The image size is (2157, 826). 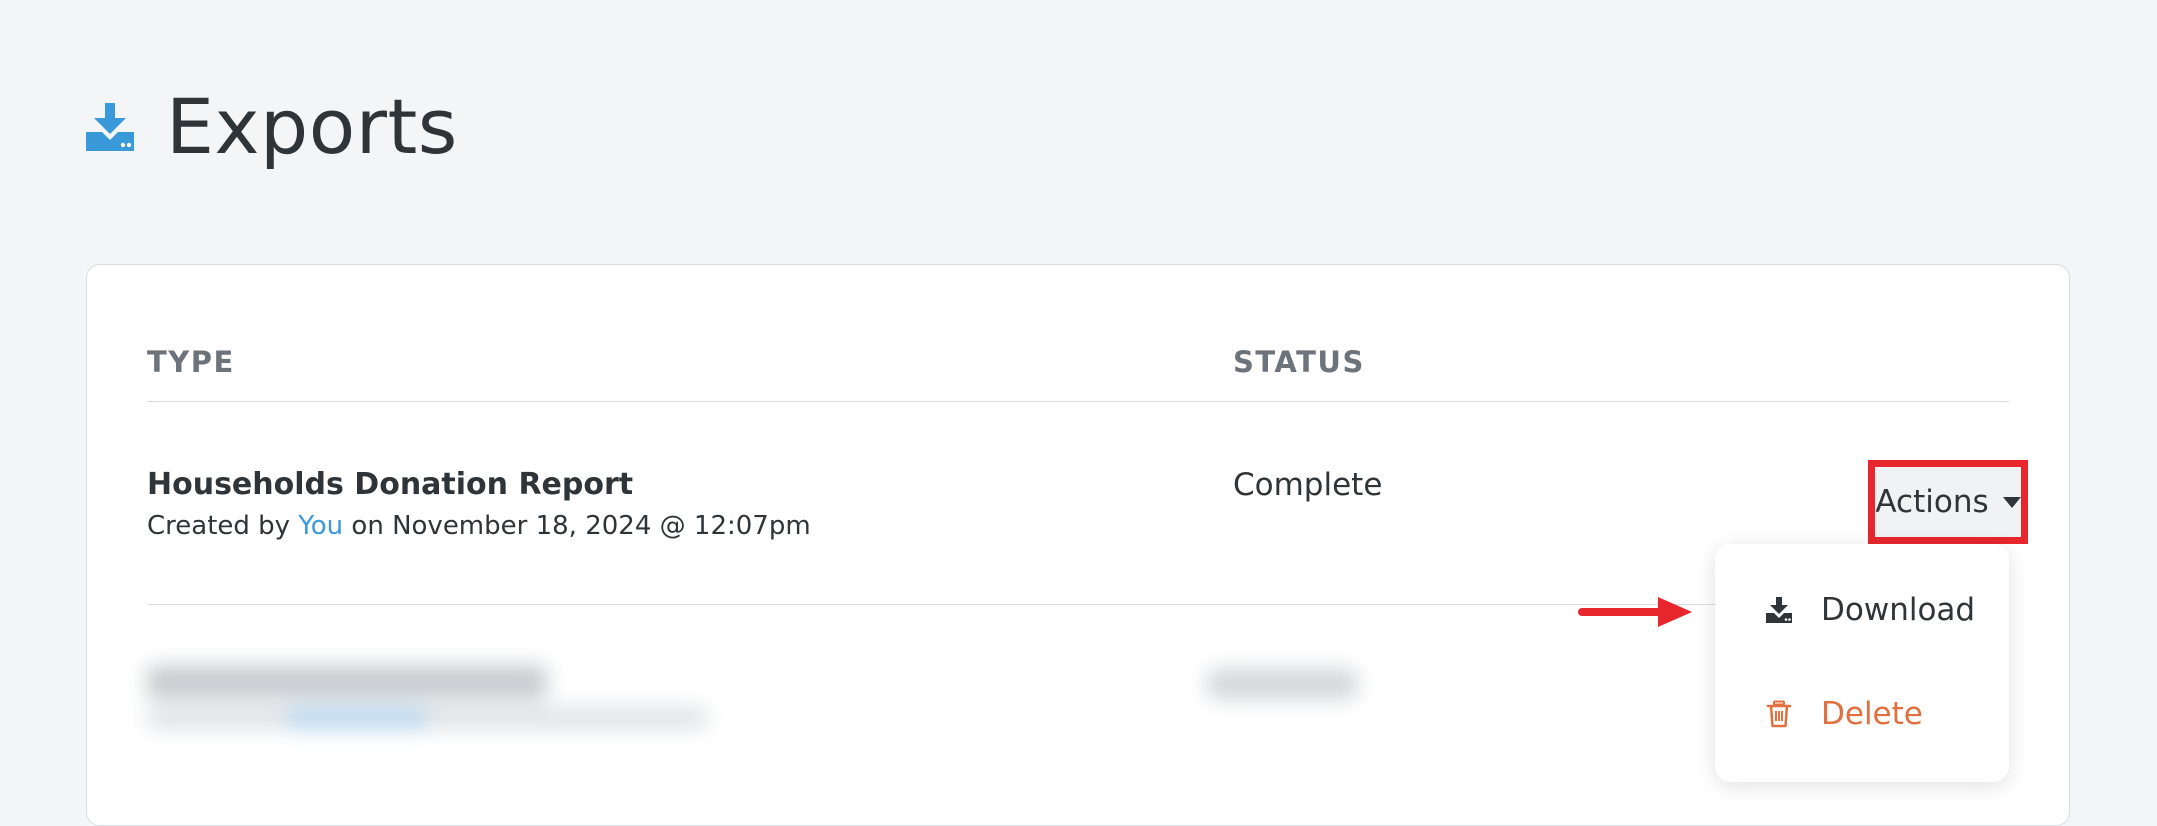 I want to click on export-type-title: Households Donation Report, so click(x=390, y=484).